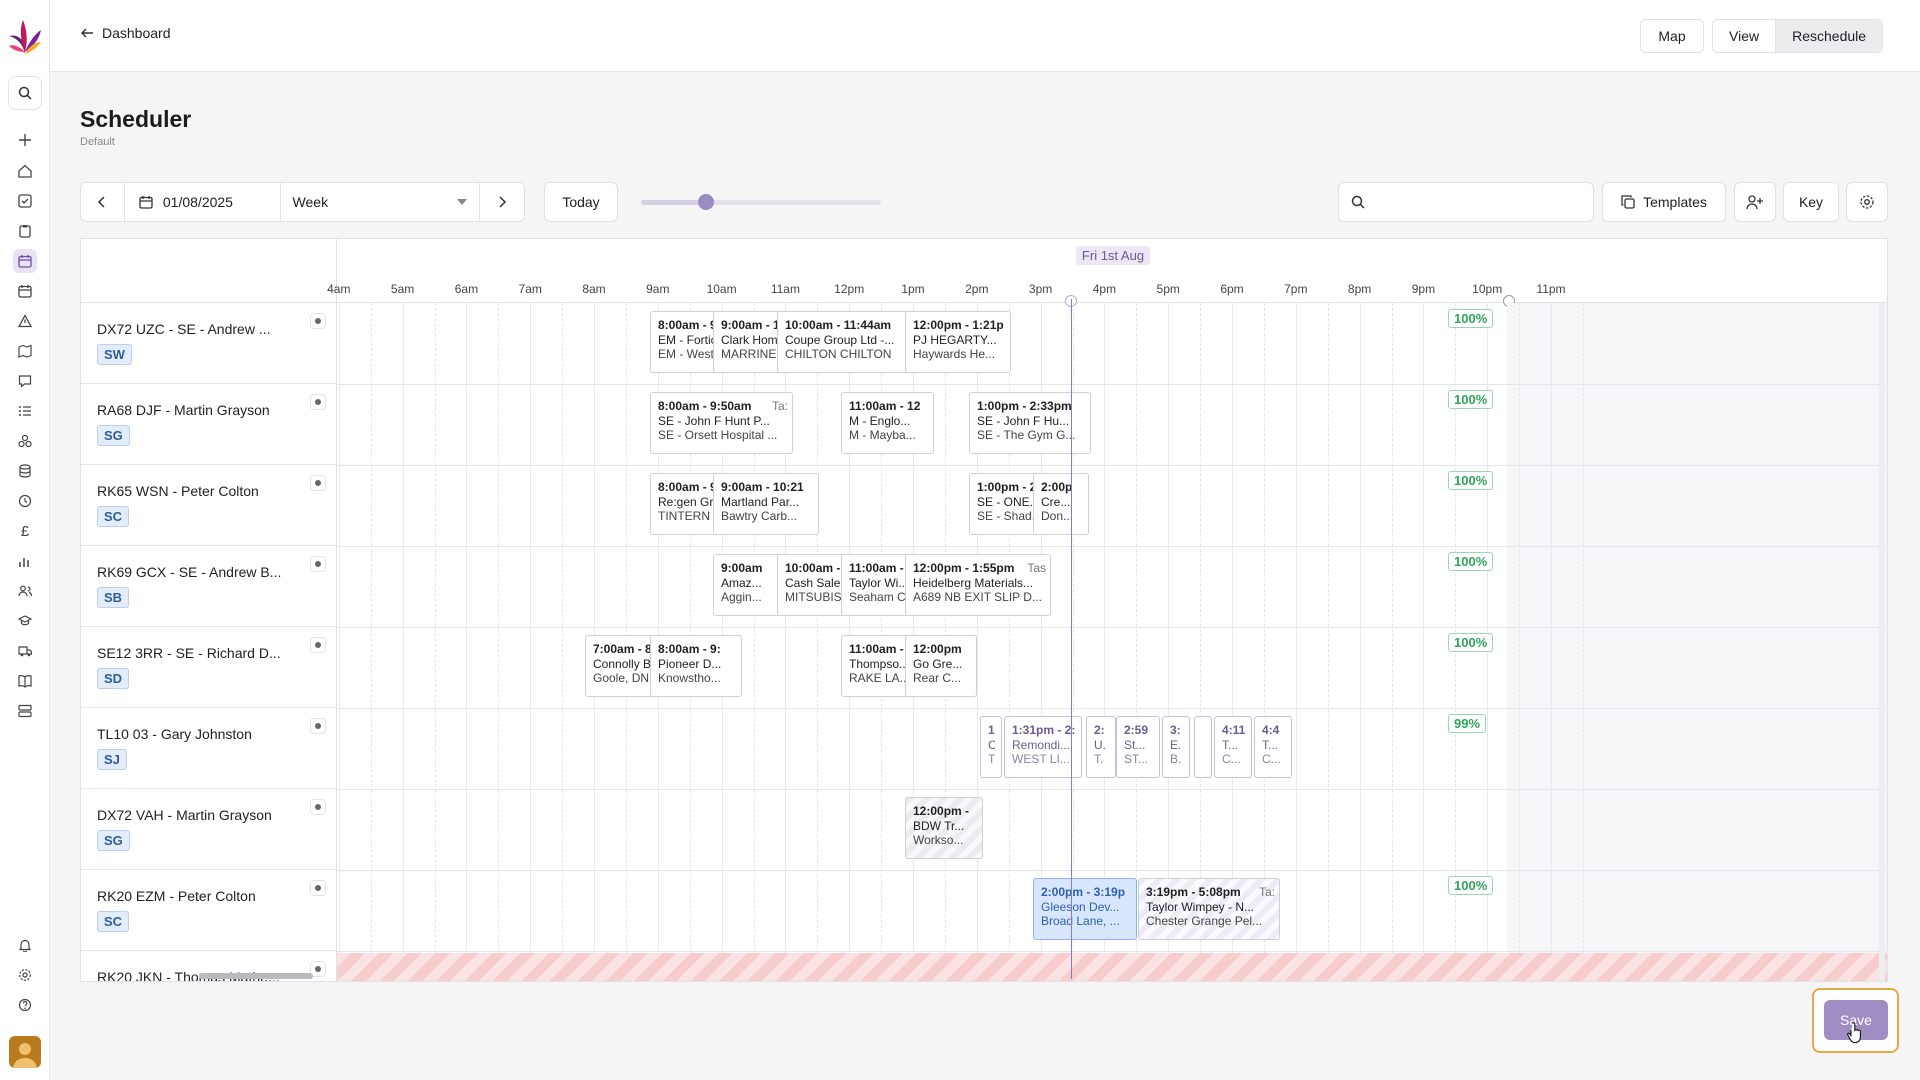 This screenshot has height=1080, width=1920. I want to click on resource-row: TL10 03 - Gary Johnston SJ, so click(209, 748).